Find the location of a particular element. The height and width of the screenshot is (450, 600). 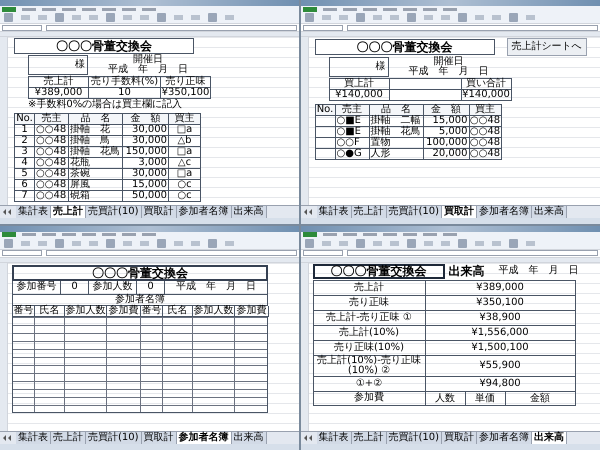

item-label: 売上計(10%) is located at coordinates (370, 333).